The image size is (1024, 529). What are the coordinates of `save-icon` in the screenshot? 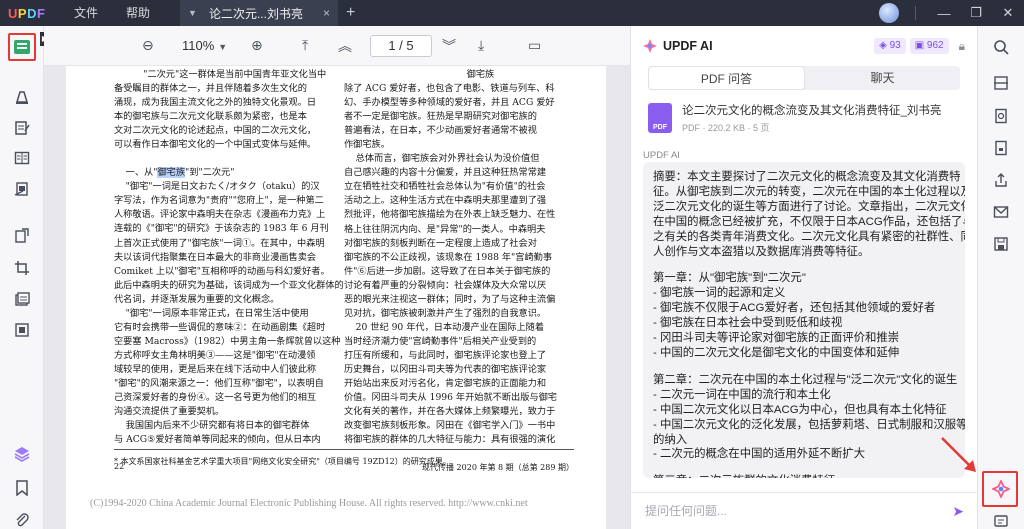 It's located at (1001, 244).